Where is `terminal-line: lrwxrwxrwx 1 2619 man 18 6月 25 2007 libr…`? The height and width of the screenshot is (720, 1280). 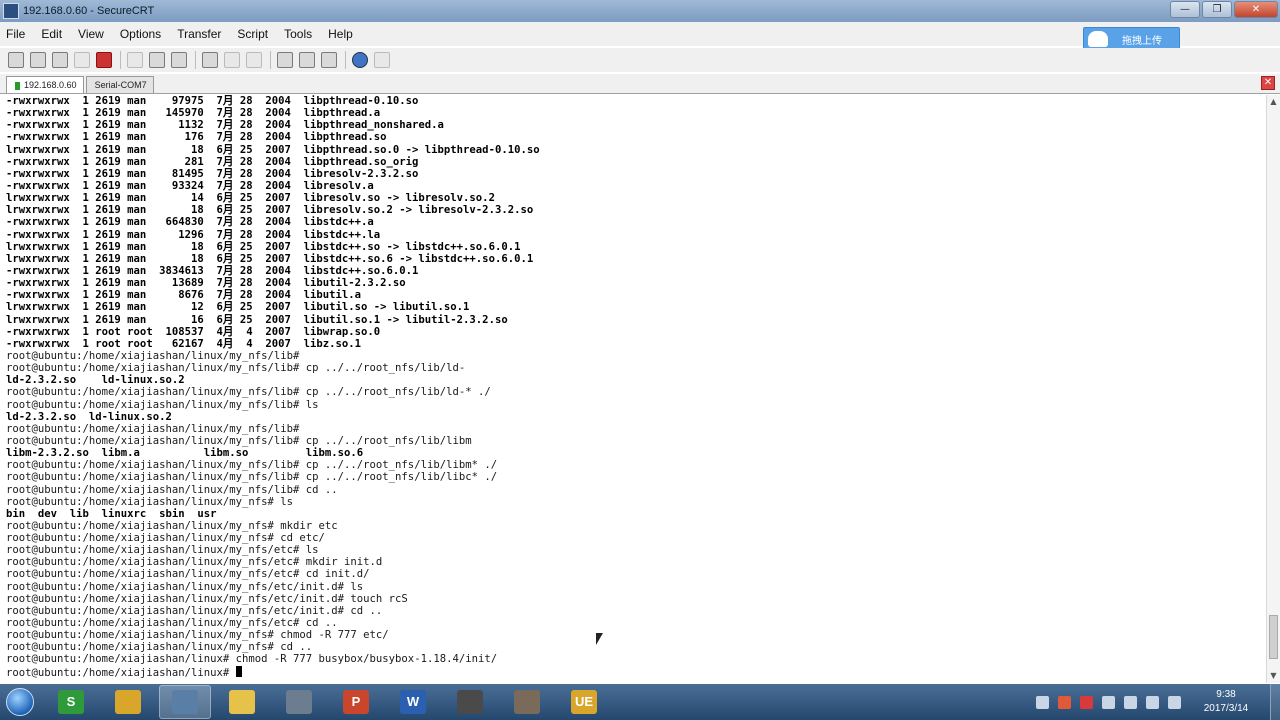
terminal-line: lrwxrwxrwx 1 2619 man 18 6月 25 2007 libr… is located at coordinates (270, 210).